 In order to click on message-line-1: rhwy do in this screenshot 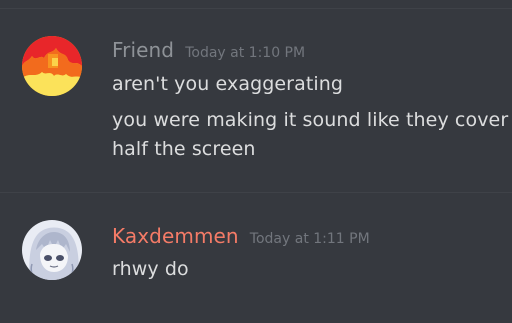, I will do `click(150, 269)`.